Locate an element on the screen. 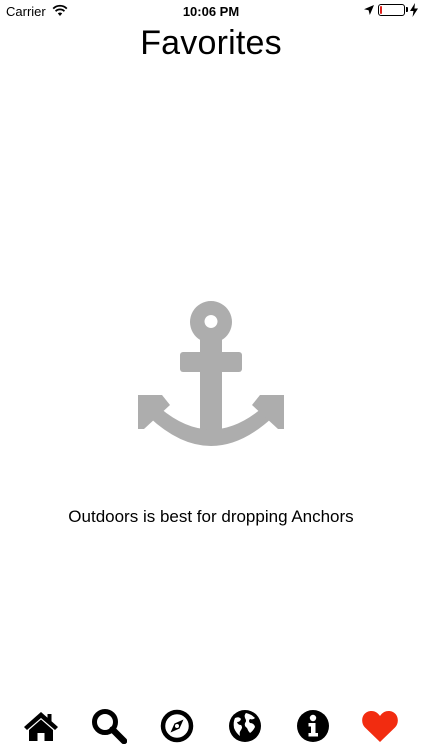  globe-icon is located at coordinates (245, 726).